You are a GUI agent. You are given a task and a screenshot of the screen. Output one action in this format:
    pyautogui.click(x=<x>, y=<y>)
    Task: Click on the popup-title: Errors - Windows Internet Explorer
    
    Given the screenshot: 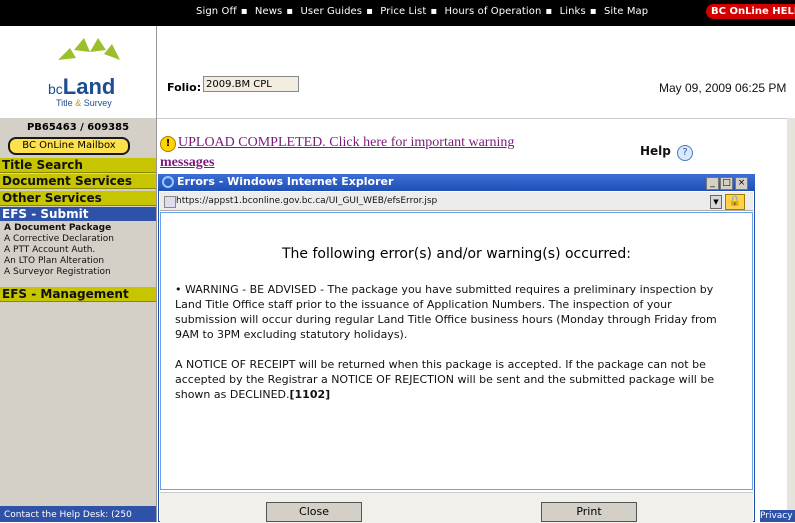 What is the action you would take?
    pyautogui.click(x=285, y=181)
    